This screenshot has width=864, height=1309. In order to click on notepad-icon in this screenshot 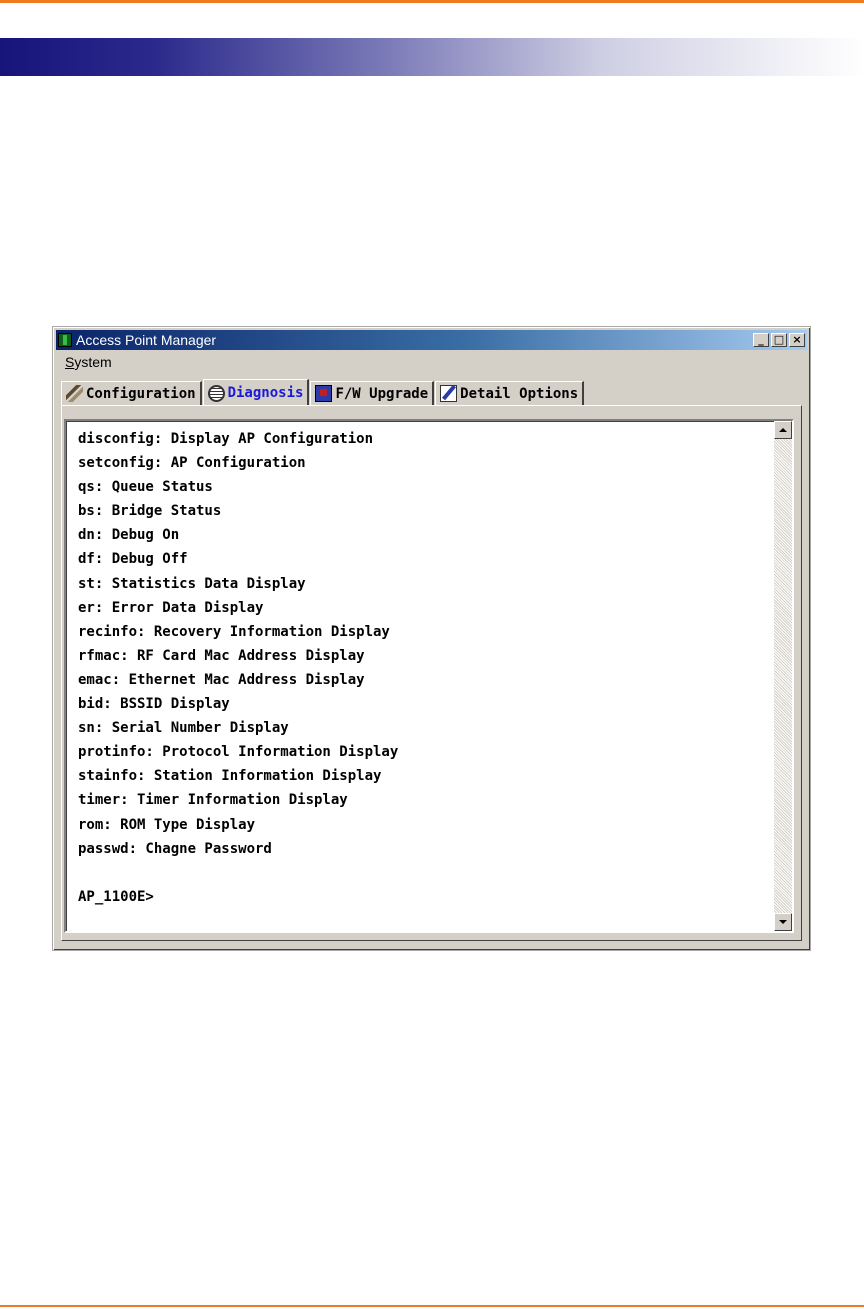, I will do `click(449, 393)`.